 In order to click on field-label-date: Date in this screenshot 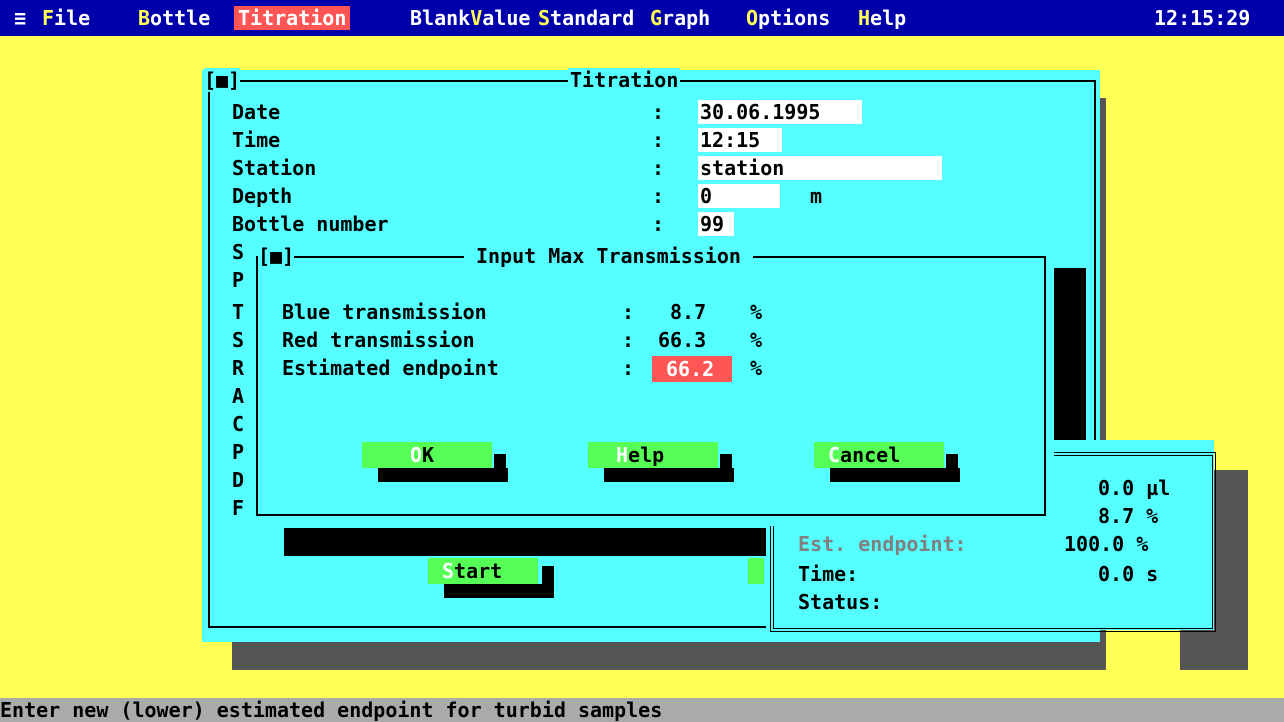, I will do `click(256, 112)`.